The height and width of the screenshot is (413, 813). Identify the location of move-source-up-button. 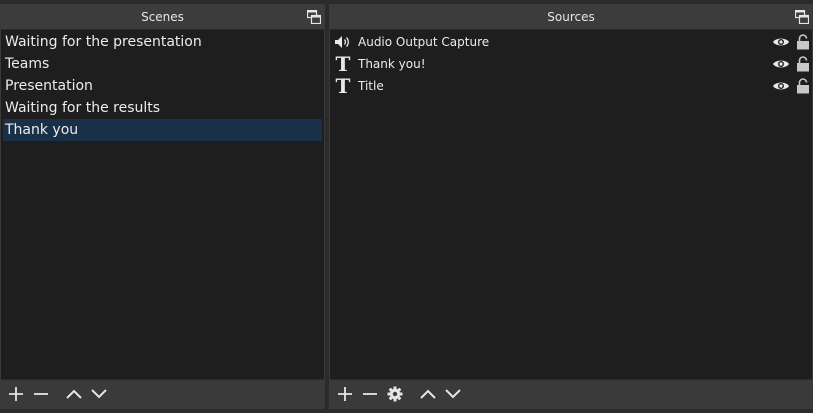
(428, 394).